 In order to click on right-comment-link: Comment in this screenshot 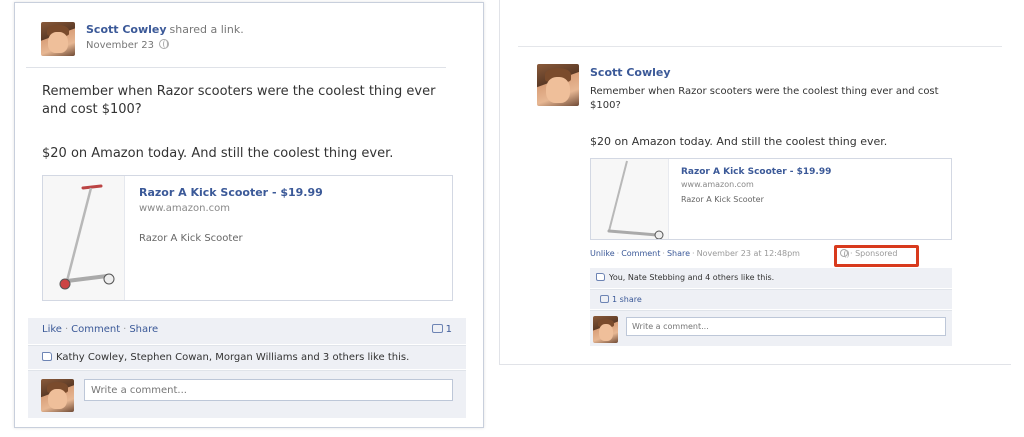, I will do `click(640, 253)`.